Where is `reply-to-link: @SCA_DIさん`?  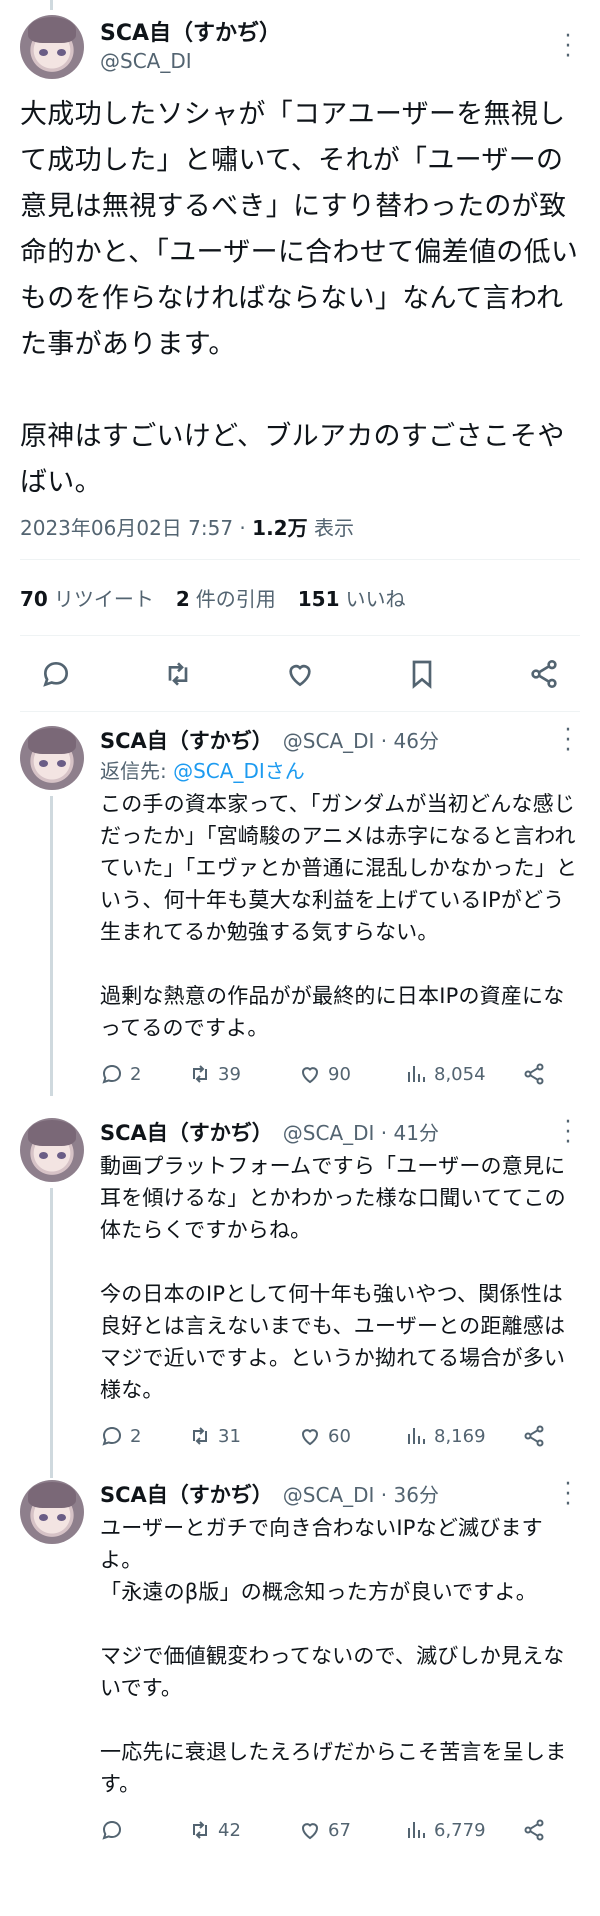 reply-to-link: @SCA_DIさん is located at coordinates (239, 771).